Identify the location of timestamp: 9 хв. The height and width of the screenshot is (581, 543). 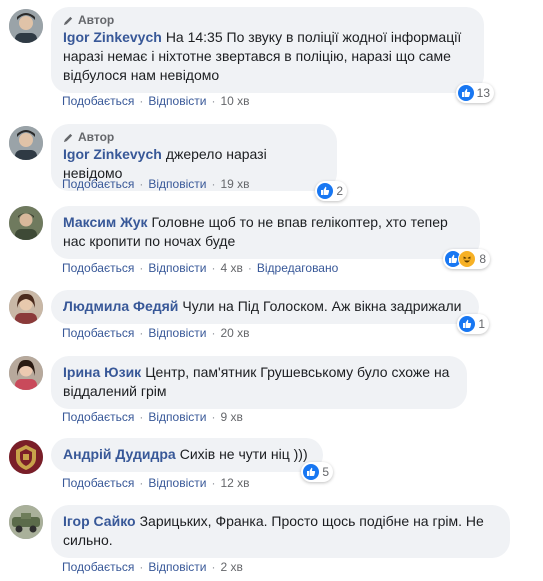
(231, 417).